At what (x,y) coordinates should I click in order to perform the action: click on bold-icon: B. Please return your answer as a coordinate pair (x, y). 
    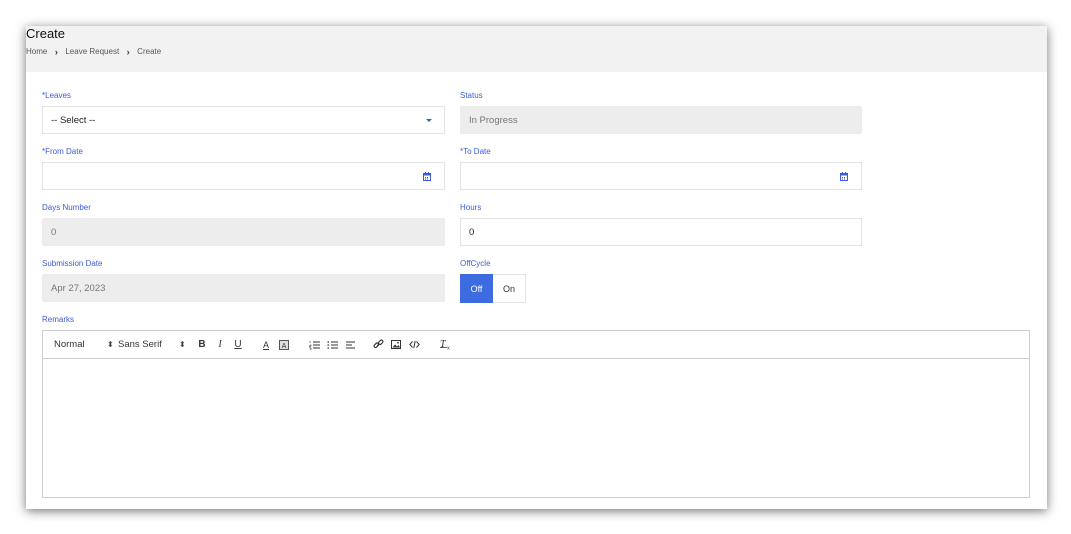
    Looking at the image, I should click on (202, 345).